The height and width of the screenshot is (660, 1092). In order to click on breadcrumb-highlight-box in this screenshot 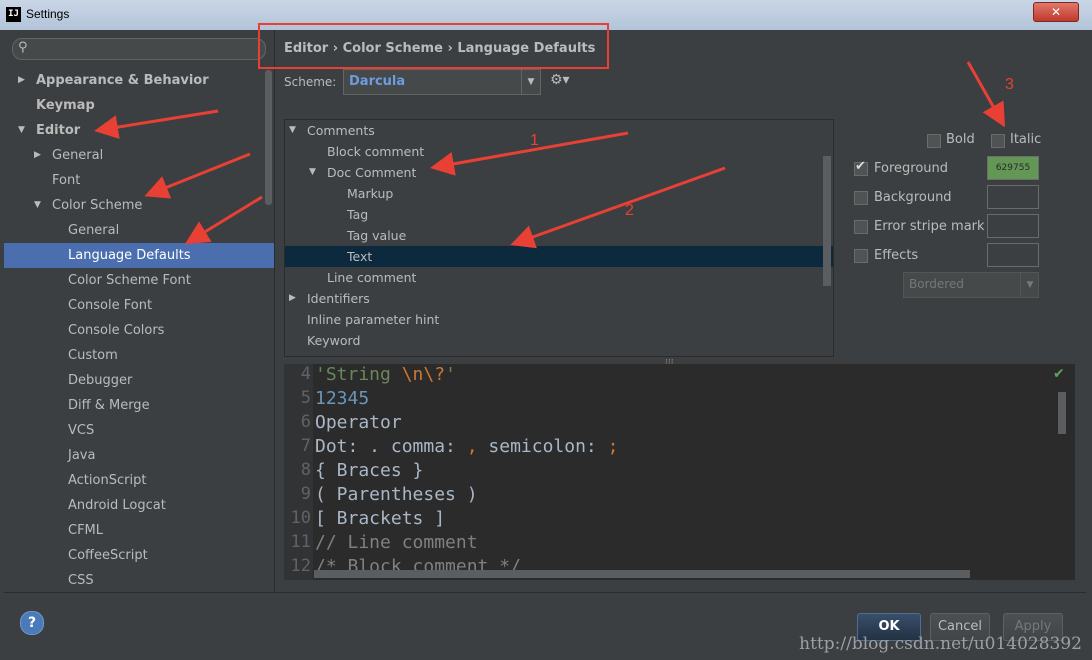, I will do `click(433, 46)`.